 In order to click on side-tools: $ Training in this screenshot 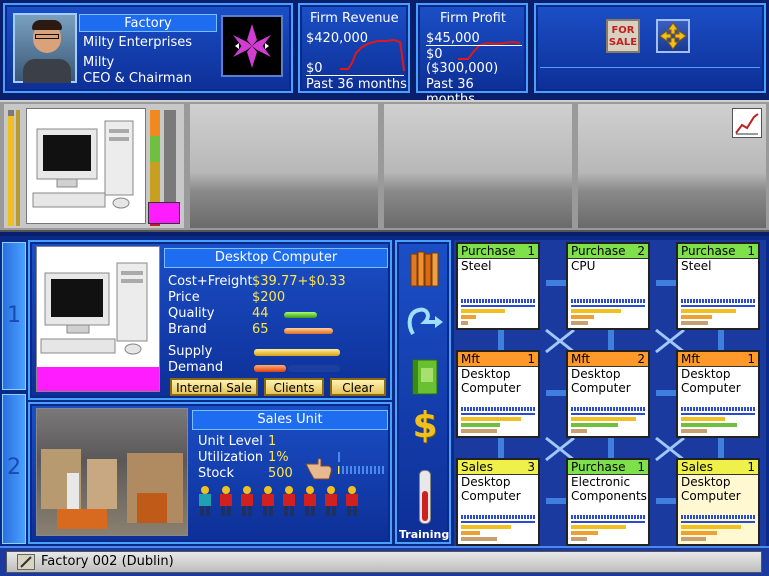, I will do `click(423, 392)`.